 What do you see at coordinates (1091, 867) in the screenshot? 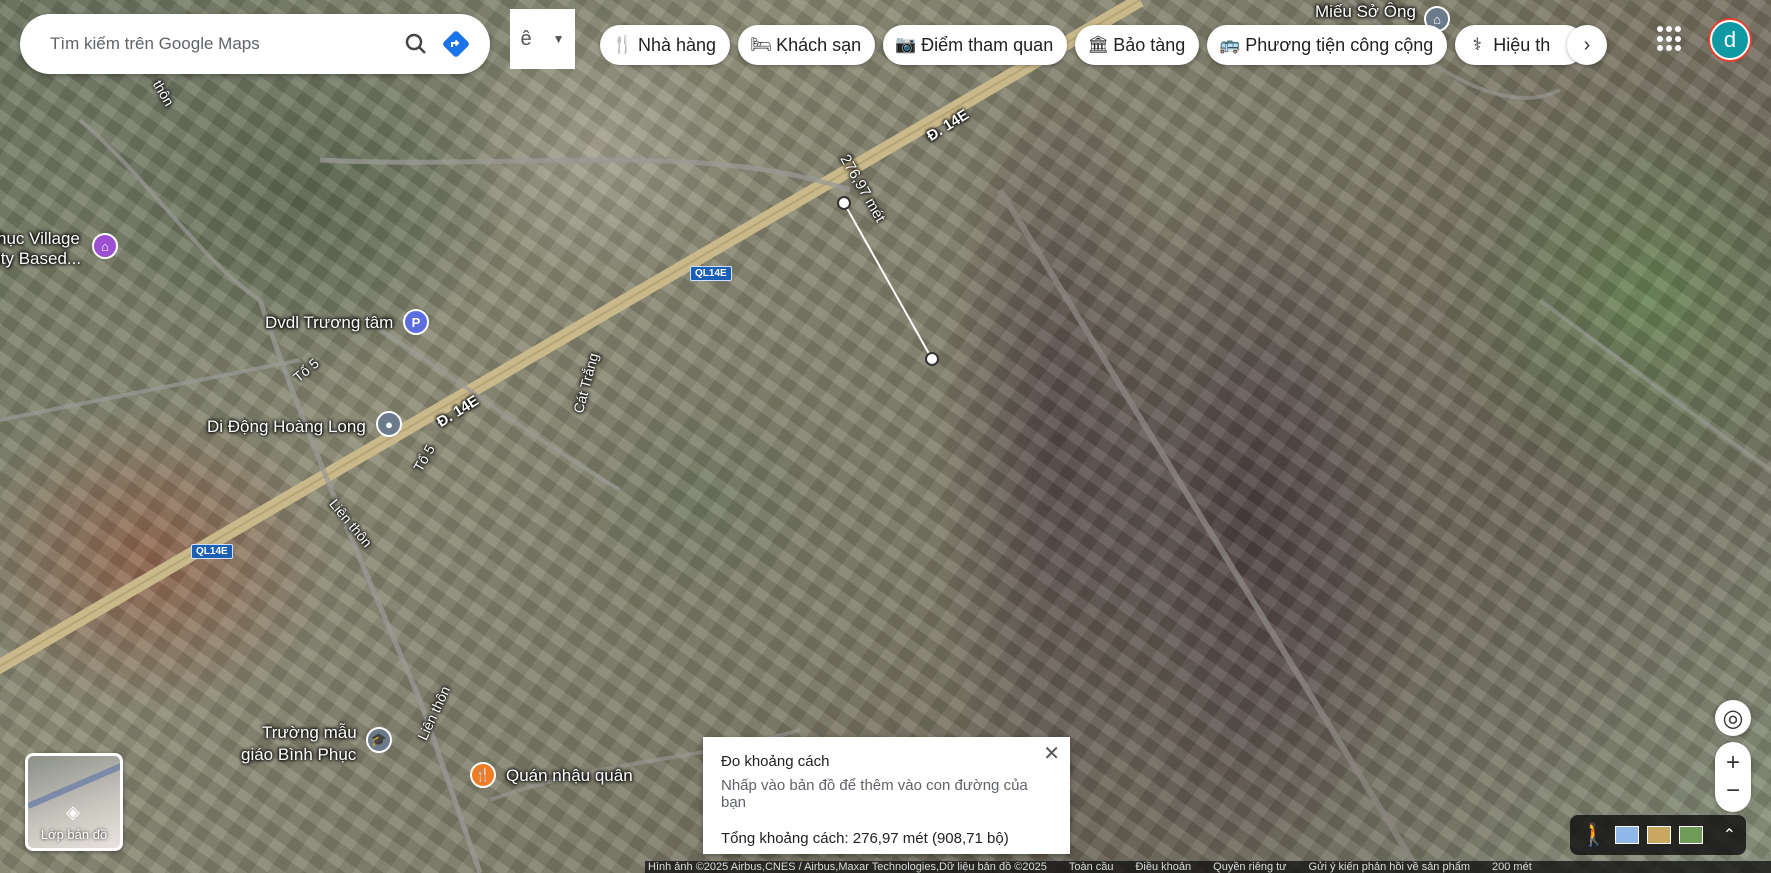
I see `footer-global: Toàn cầu` at bounding box center [1091, 867].